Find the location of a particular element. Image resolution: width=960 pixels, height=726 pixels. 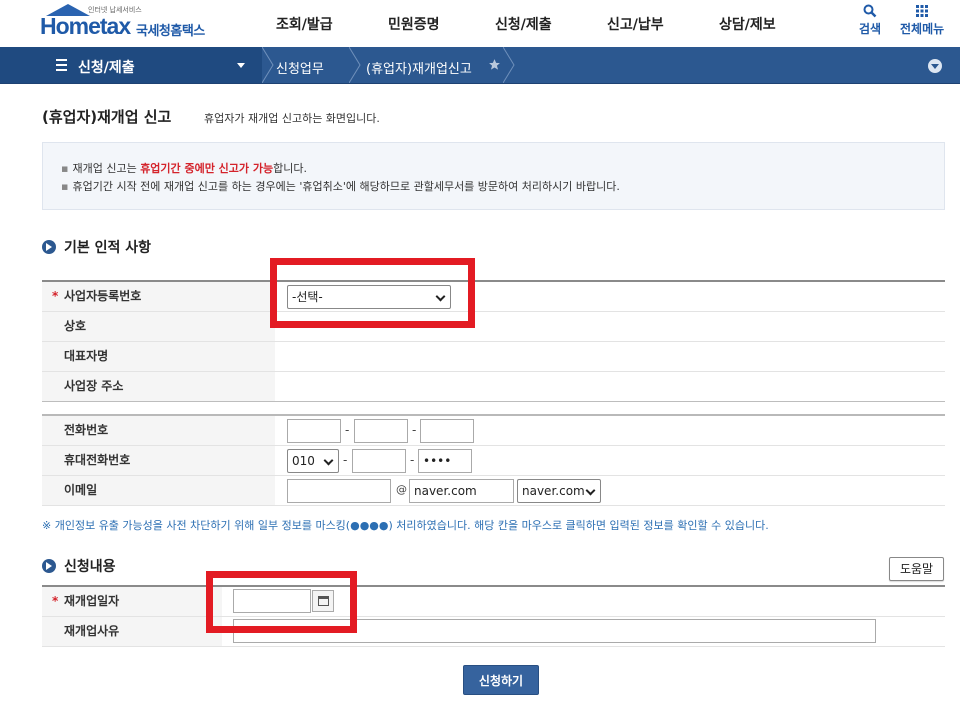

gnb-item-inquiry: 조회/발급 is located at coordinates (304, 24).